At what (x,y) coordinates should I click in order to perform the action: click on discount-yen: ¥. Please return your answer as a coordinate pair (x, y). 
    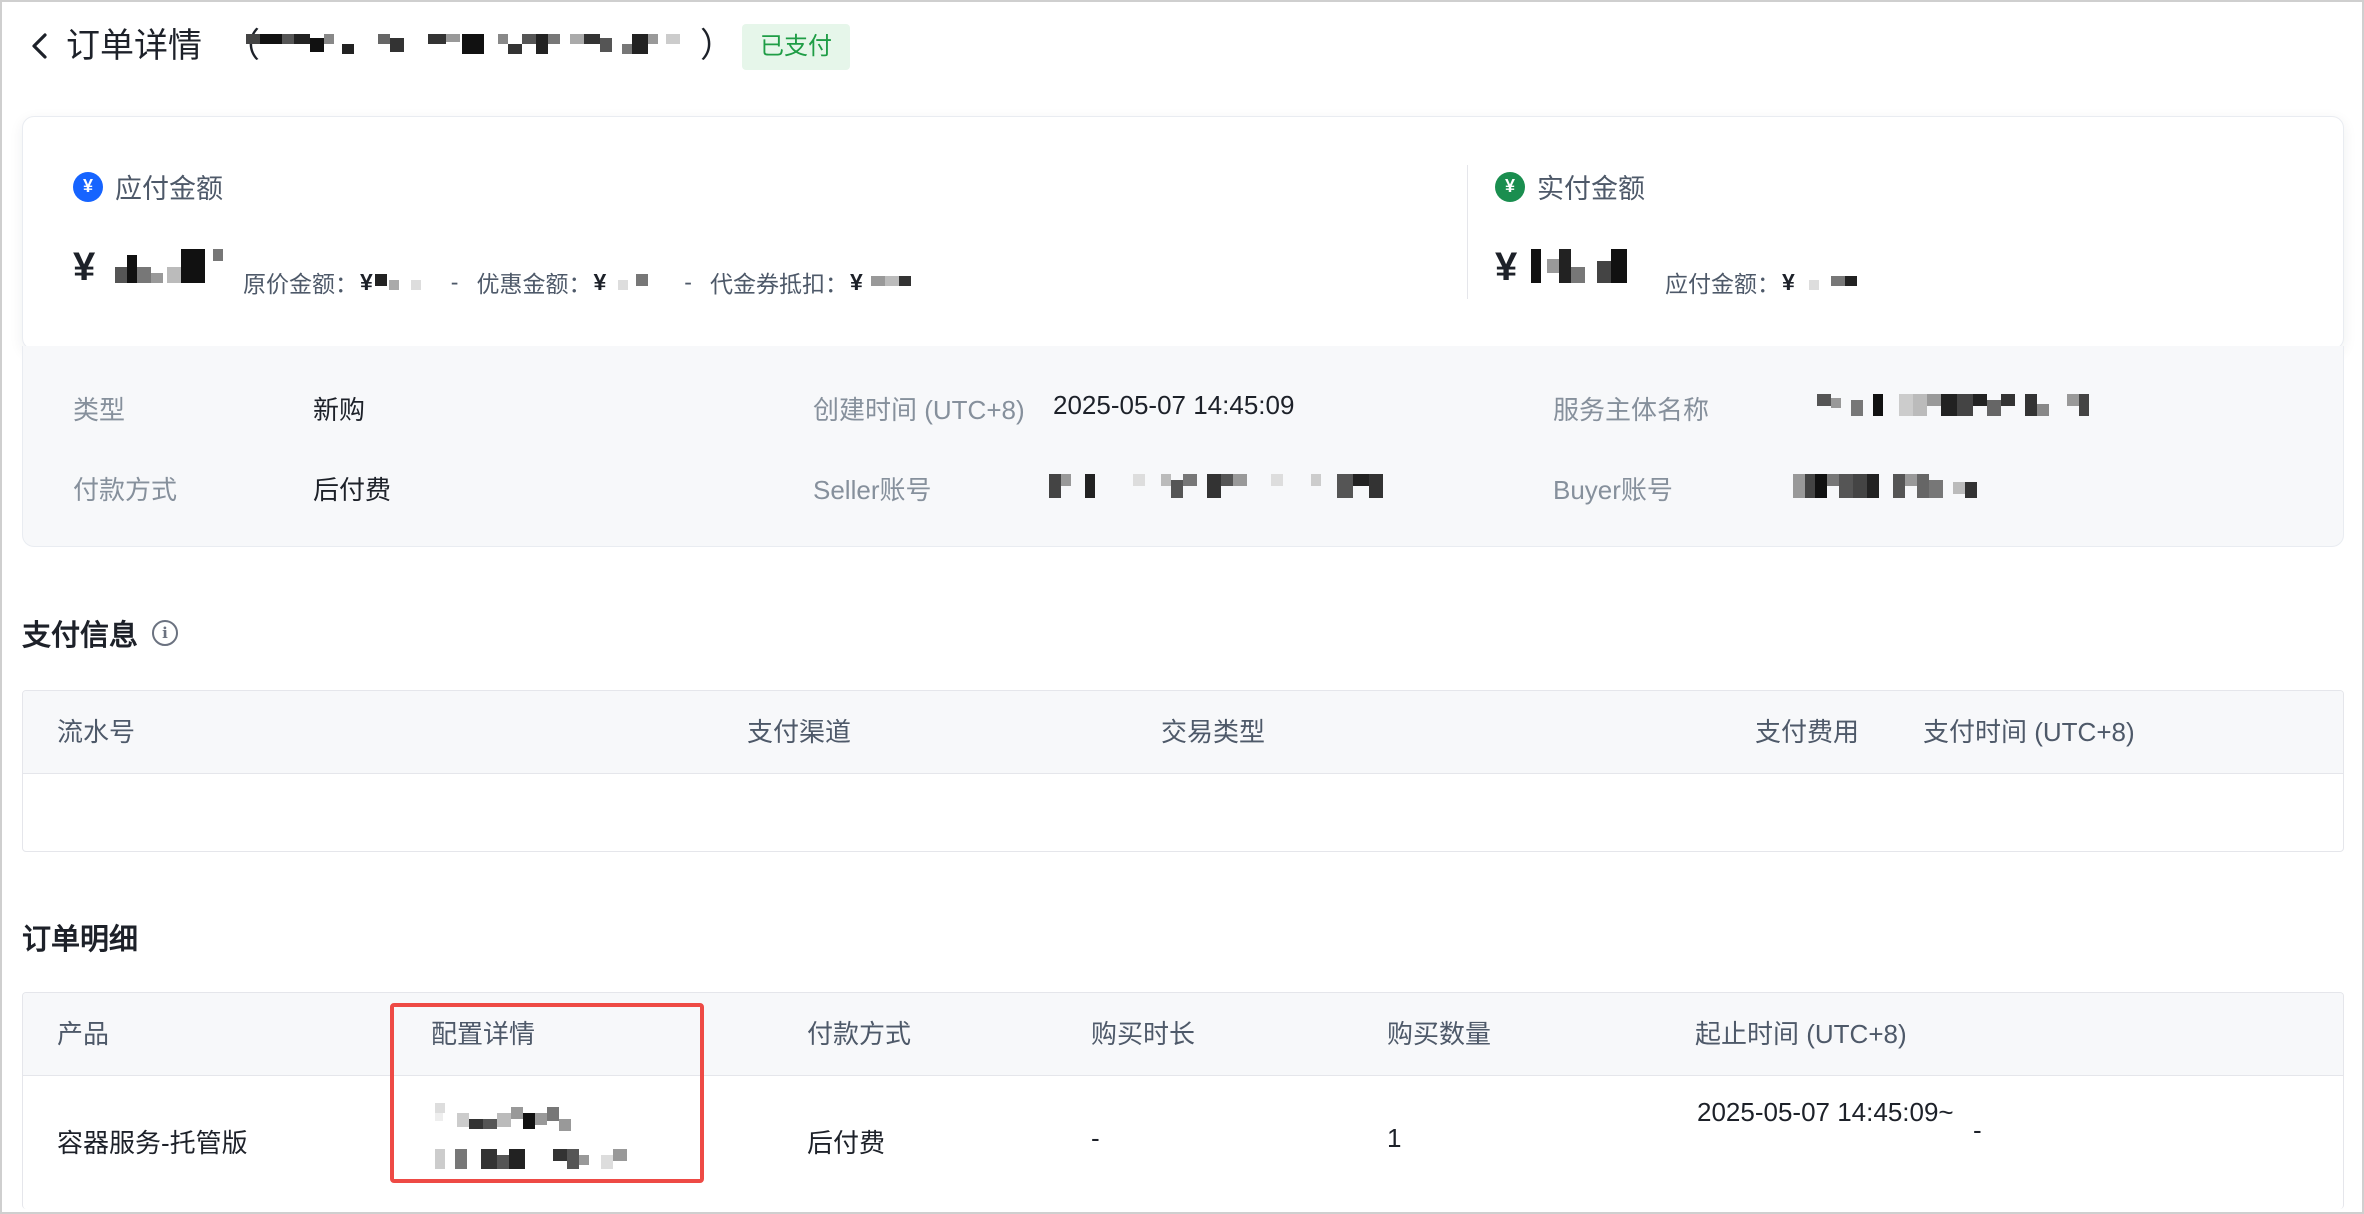
    Looking at the image, I should click on (600, 281).